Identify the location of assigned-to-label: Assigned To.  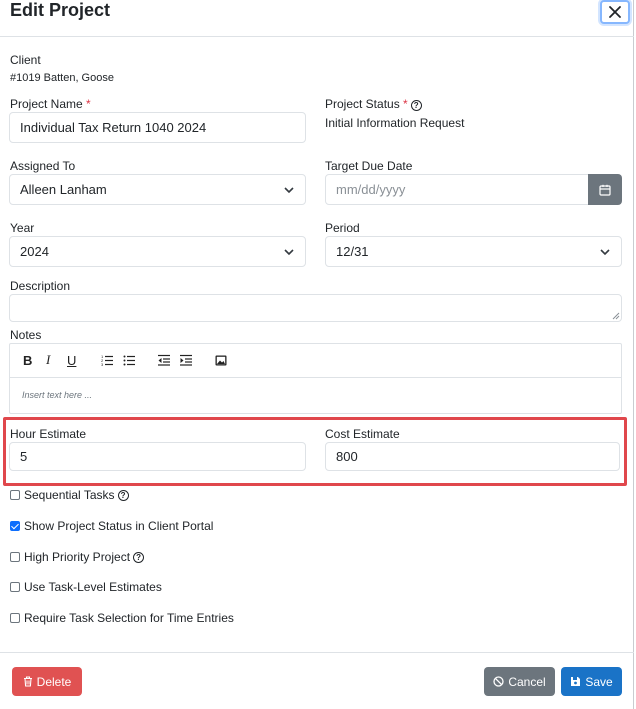
(43, 166).